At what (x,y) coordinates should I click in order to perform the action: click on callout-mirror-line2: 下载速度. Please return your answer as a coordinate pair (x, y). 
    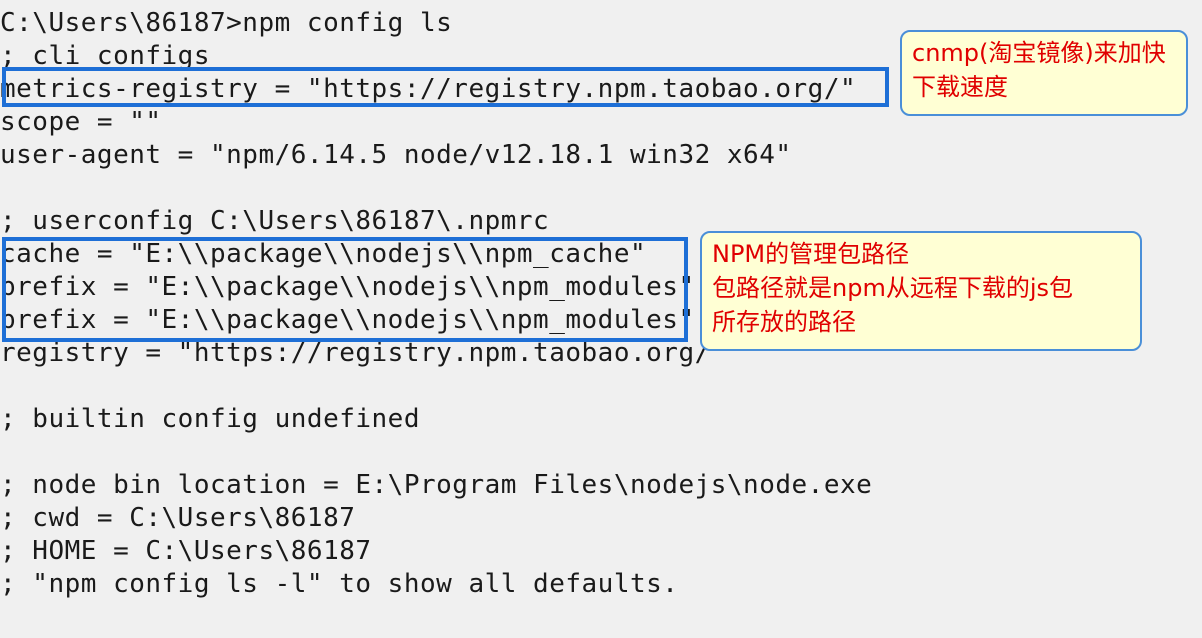
    Looking at the image, I should click on (960, 87).